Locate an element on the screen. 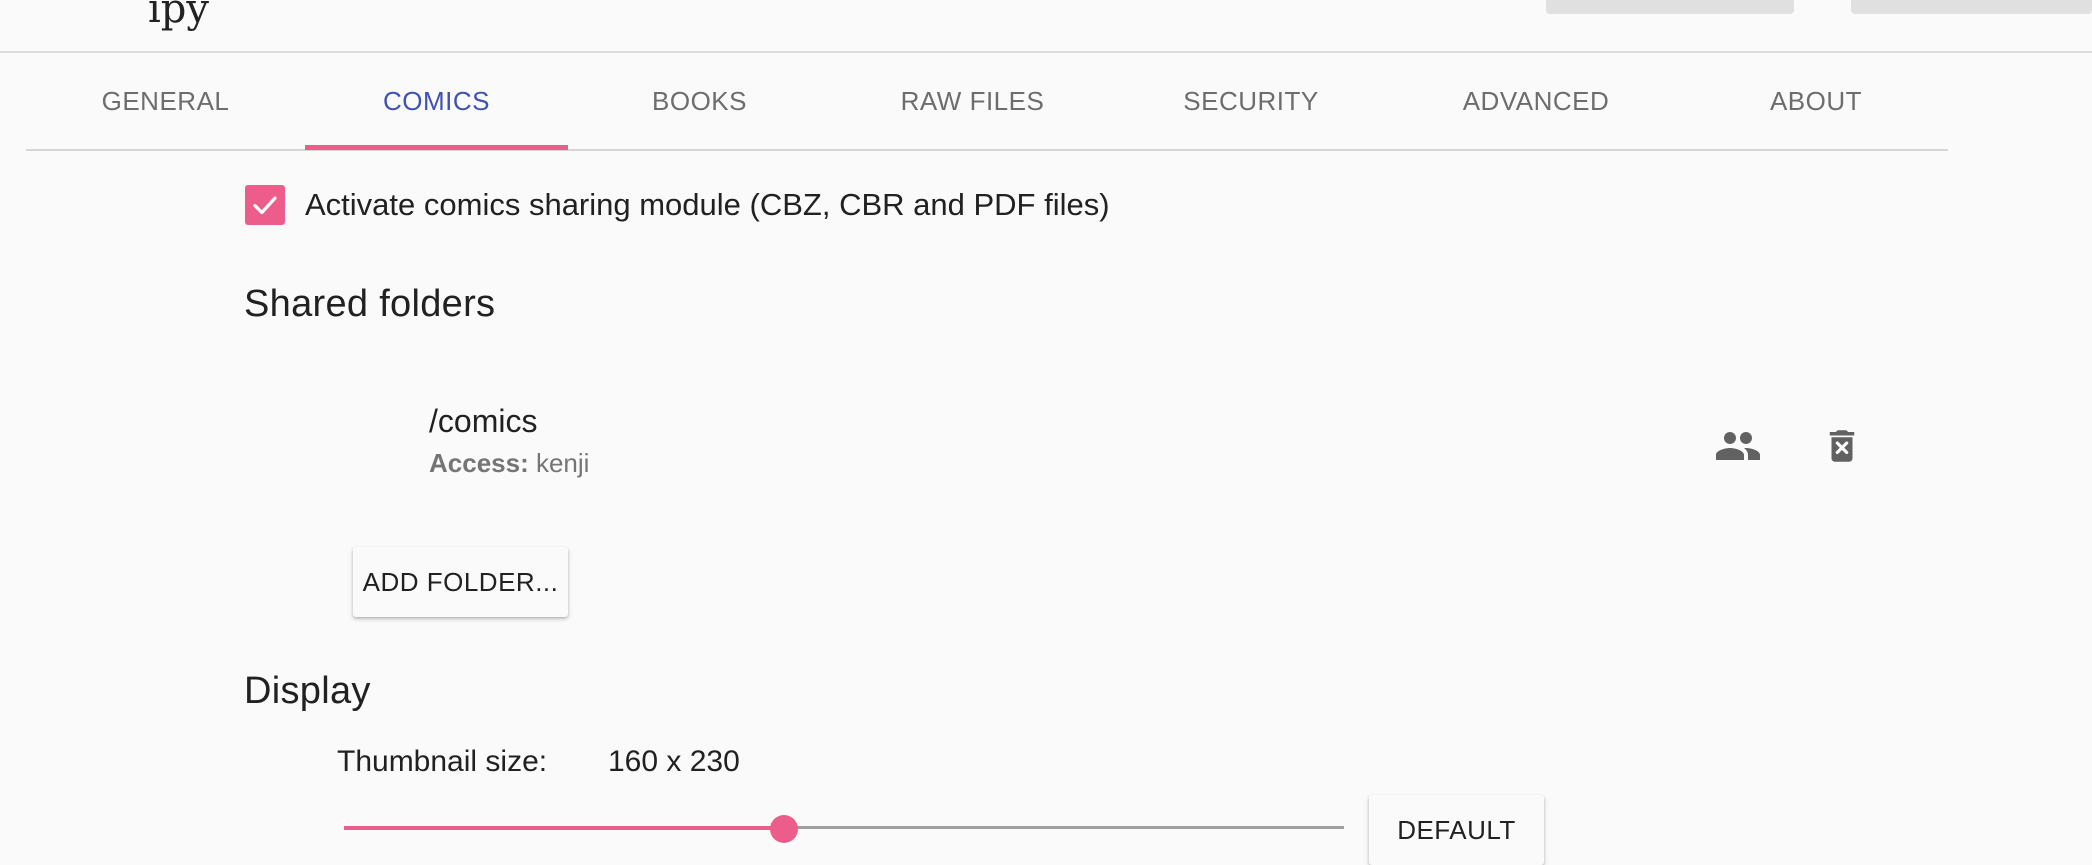  tab-about: ABOUT is located at coordinates (1816, 101).